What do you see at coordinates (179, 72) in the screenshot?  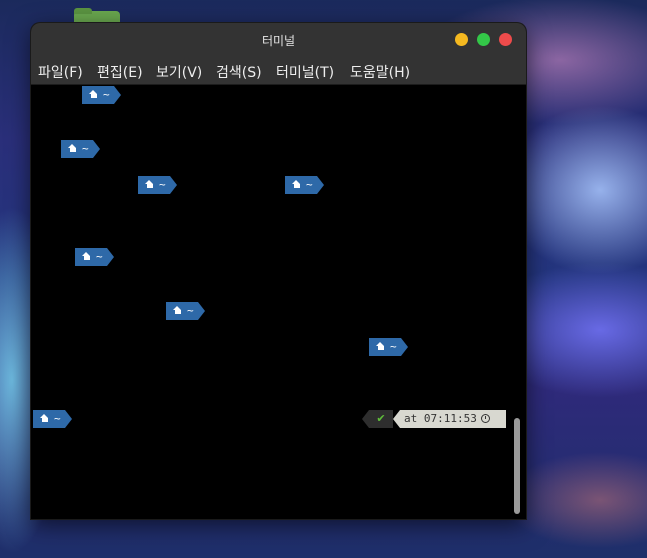 I see `menu-view: 보기(V)` at bounding box center [179, 72].